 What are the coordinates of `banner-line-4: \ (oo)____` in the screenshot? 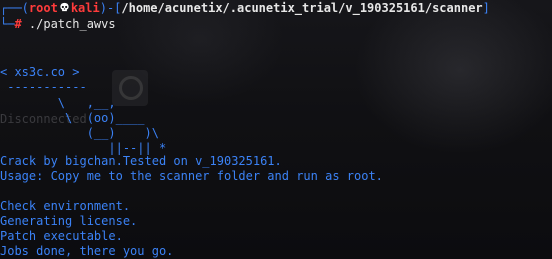 It's located at (72, 118).